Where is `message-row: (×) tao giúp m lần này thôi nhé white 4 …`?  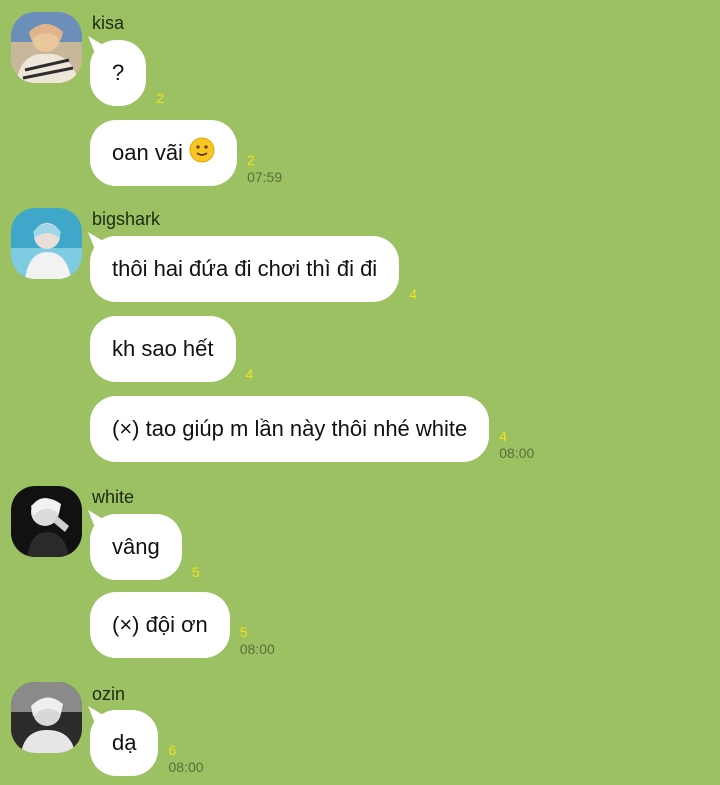
message-row: (×) tao giúp m lần này thôi nhé white 4 … is located at coordinates (312, 429).